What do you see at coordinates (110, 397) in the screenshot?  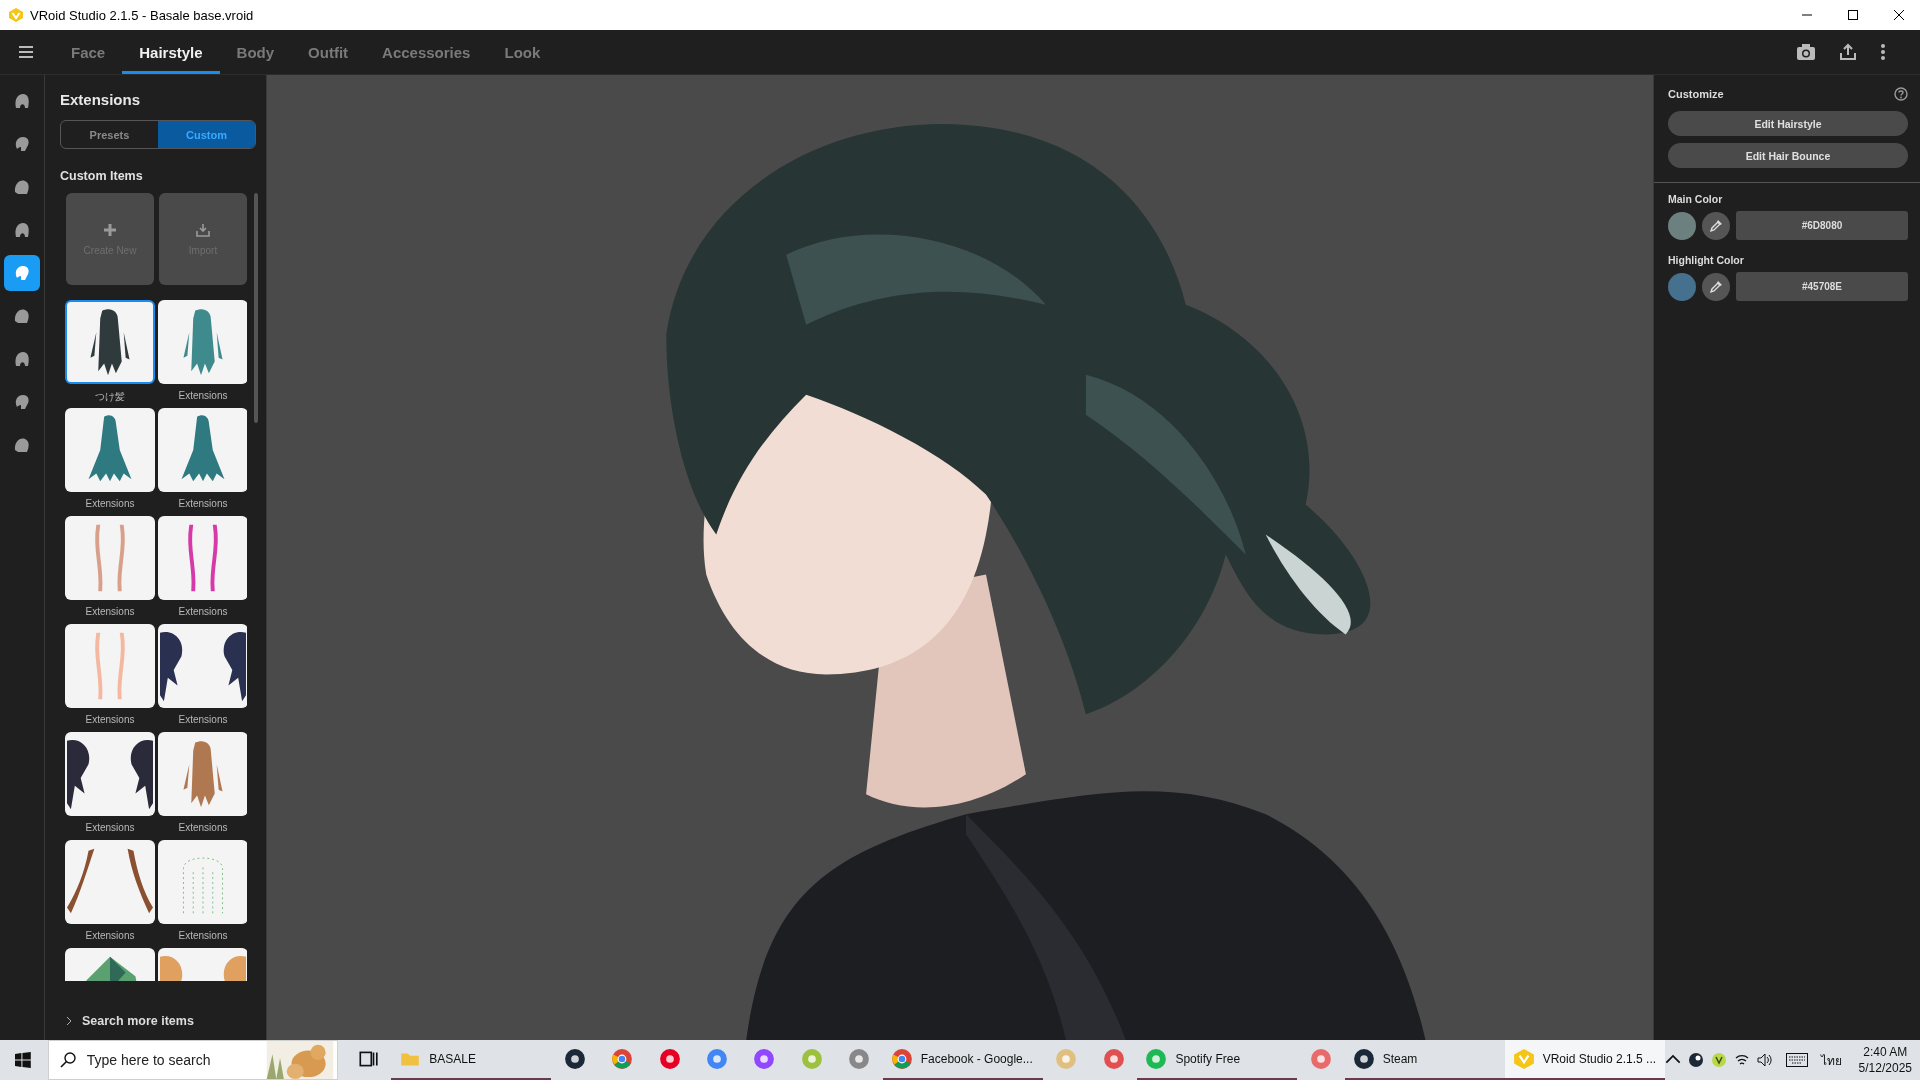 I see `item-label: つけ髪` at bounding box center [110, 397].